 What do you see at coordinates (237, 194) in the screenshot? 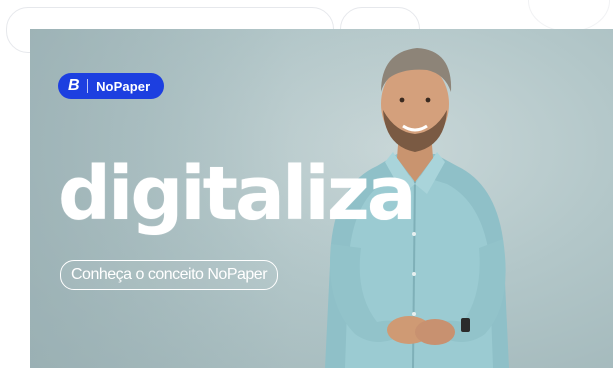
I see `headline: digitaliza` at bounding box center [237, 194].